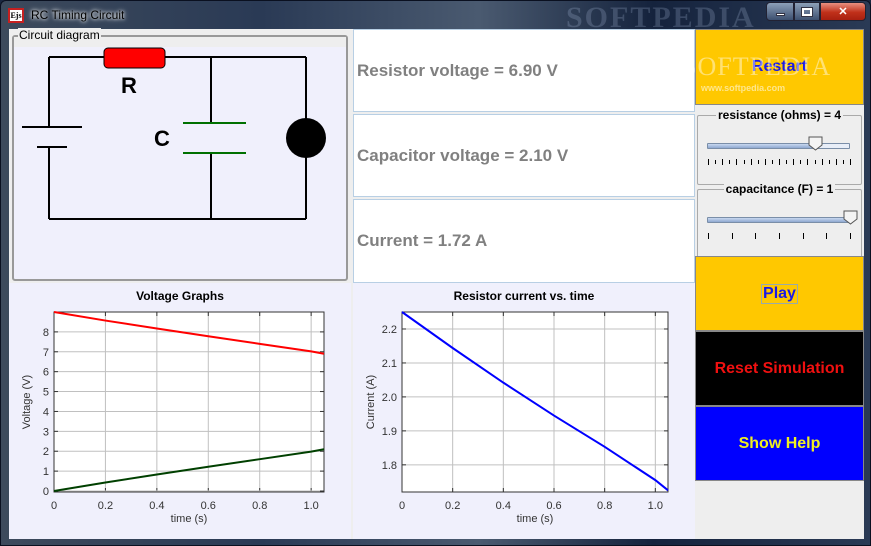 The width and height of the screenshot is (871, 546). I want to click on play-button: Play, so click(779, 293).